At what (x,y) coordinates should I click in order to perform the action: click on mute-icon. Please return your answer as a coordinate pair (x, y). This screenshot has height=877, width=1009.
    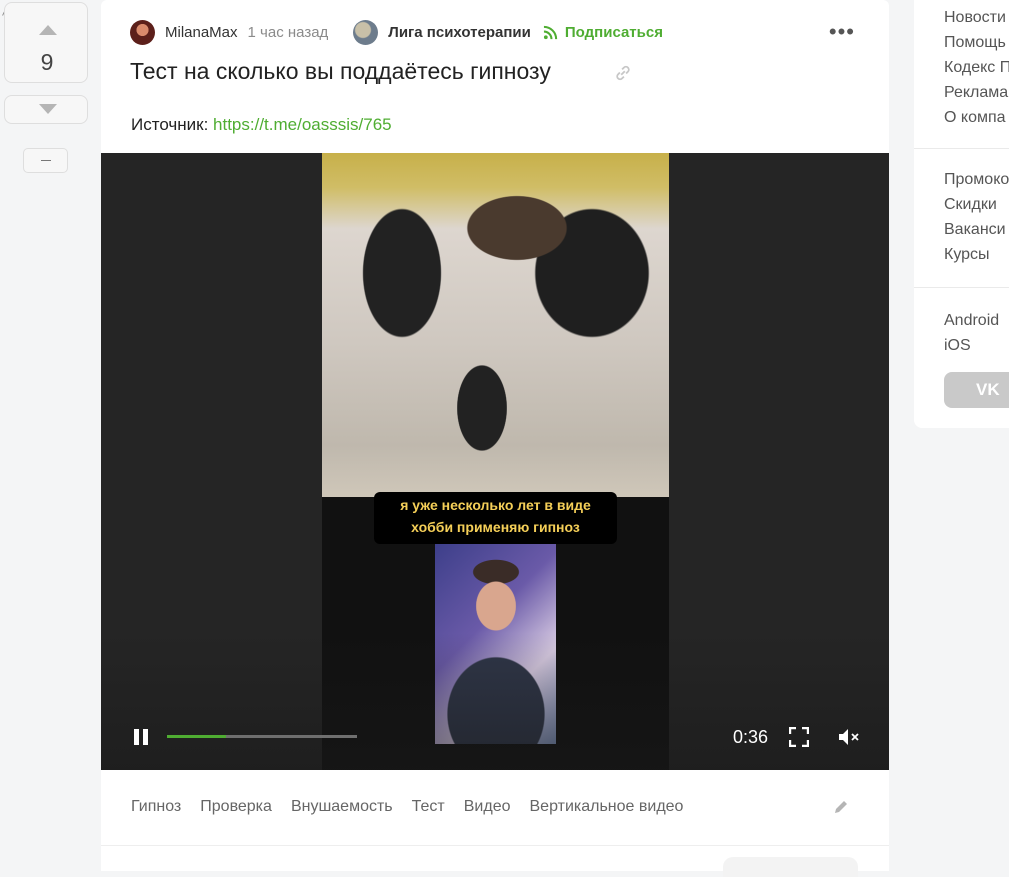
    Looking at the image, I should click on (849, 737).